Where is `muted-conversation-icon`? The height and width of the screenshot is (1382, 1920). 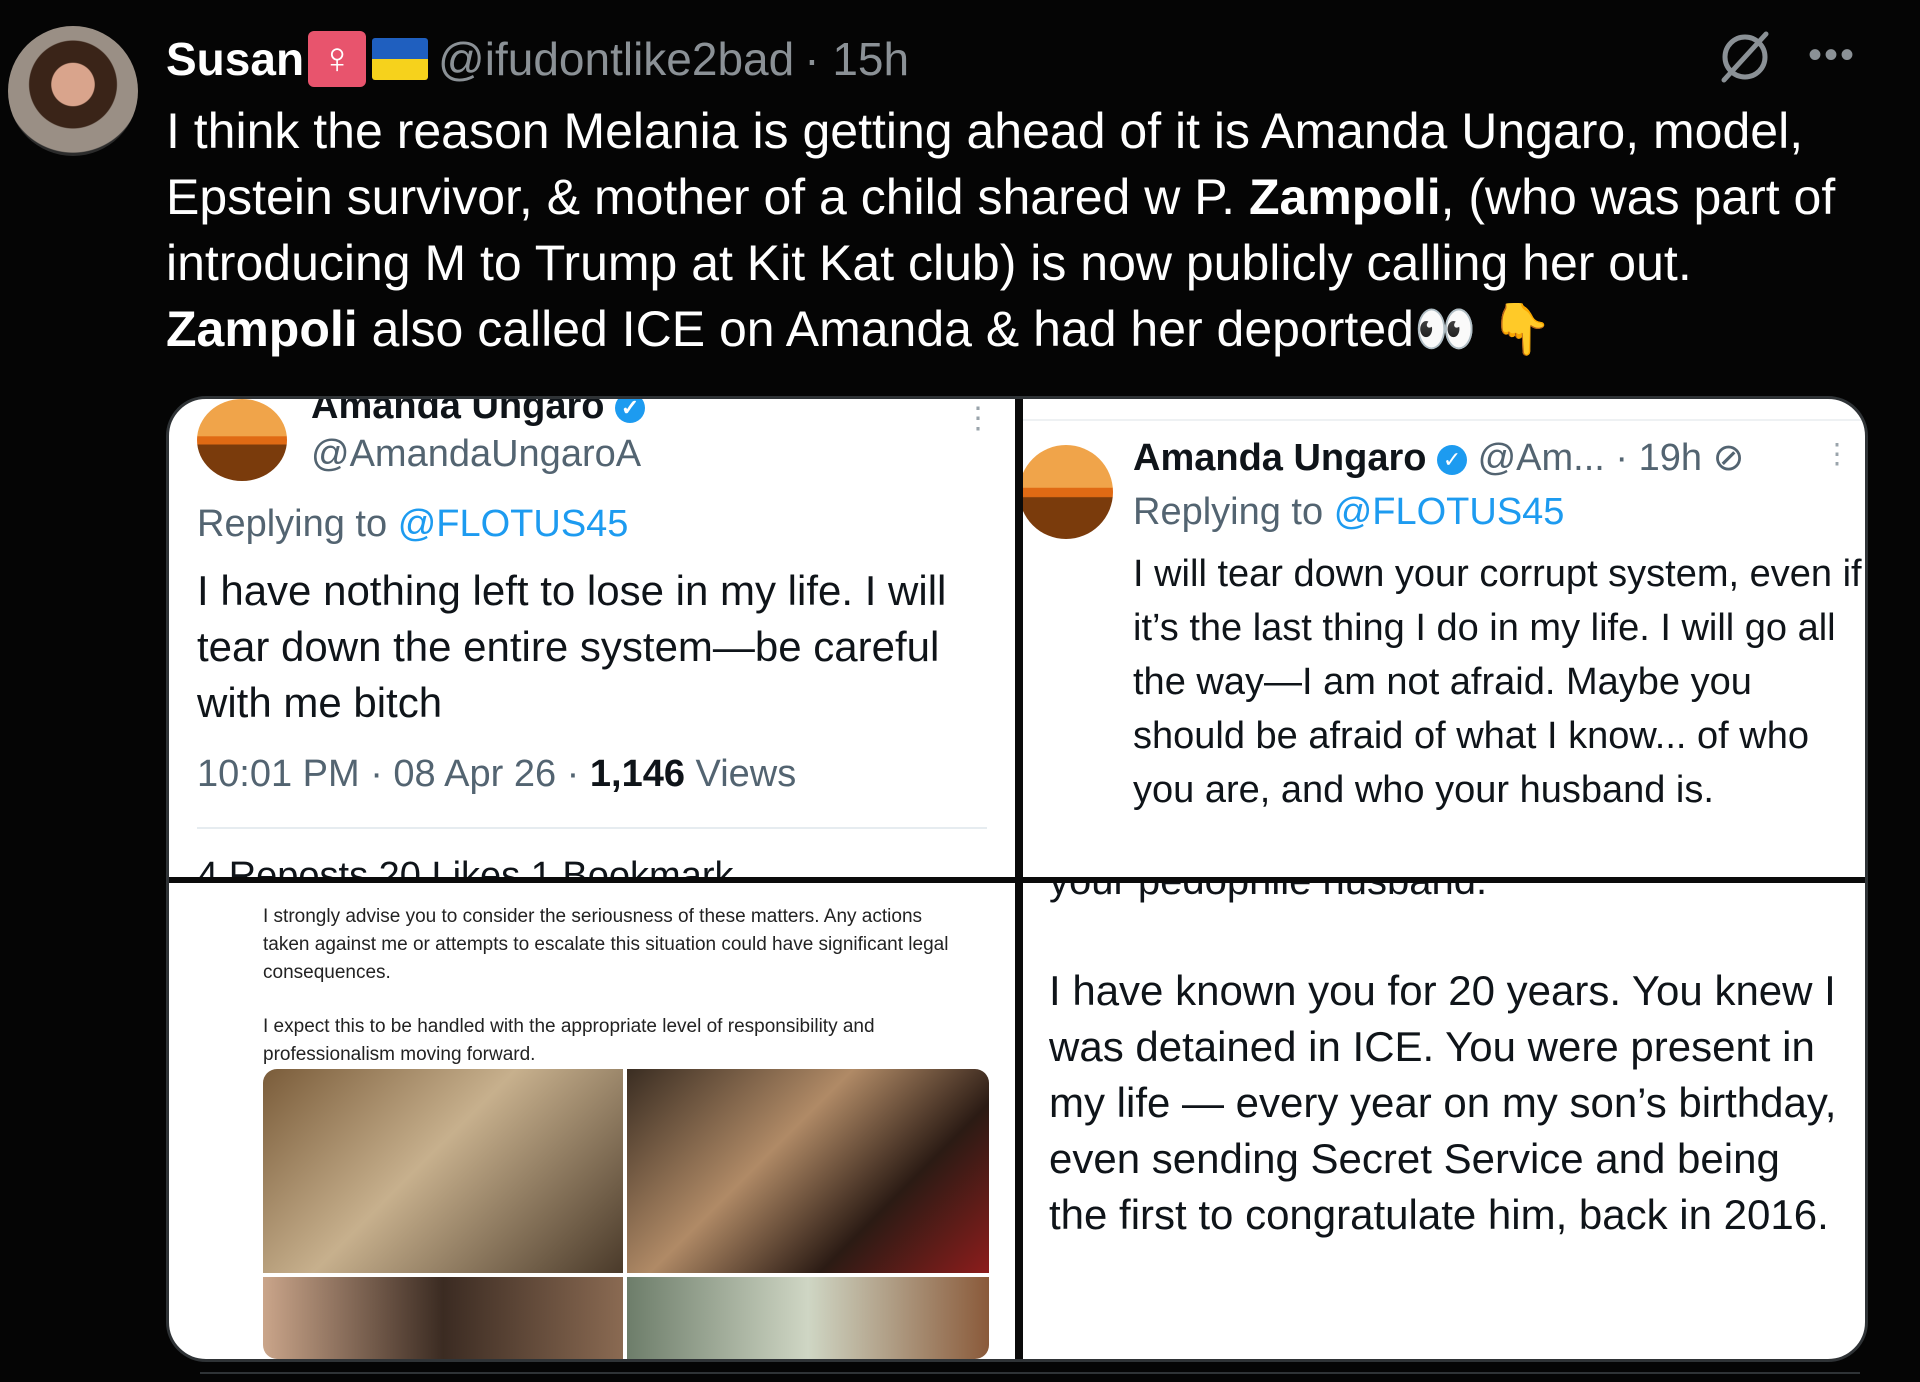 muted-conversation-icon is located at coordinates (1745, 57).